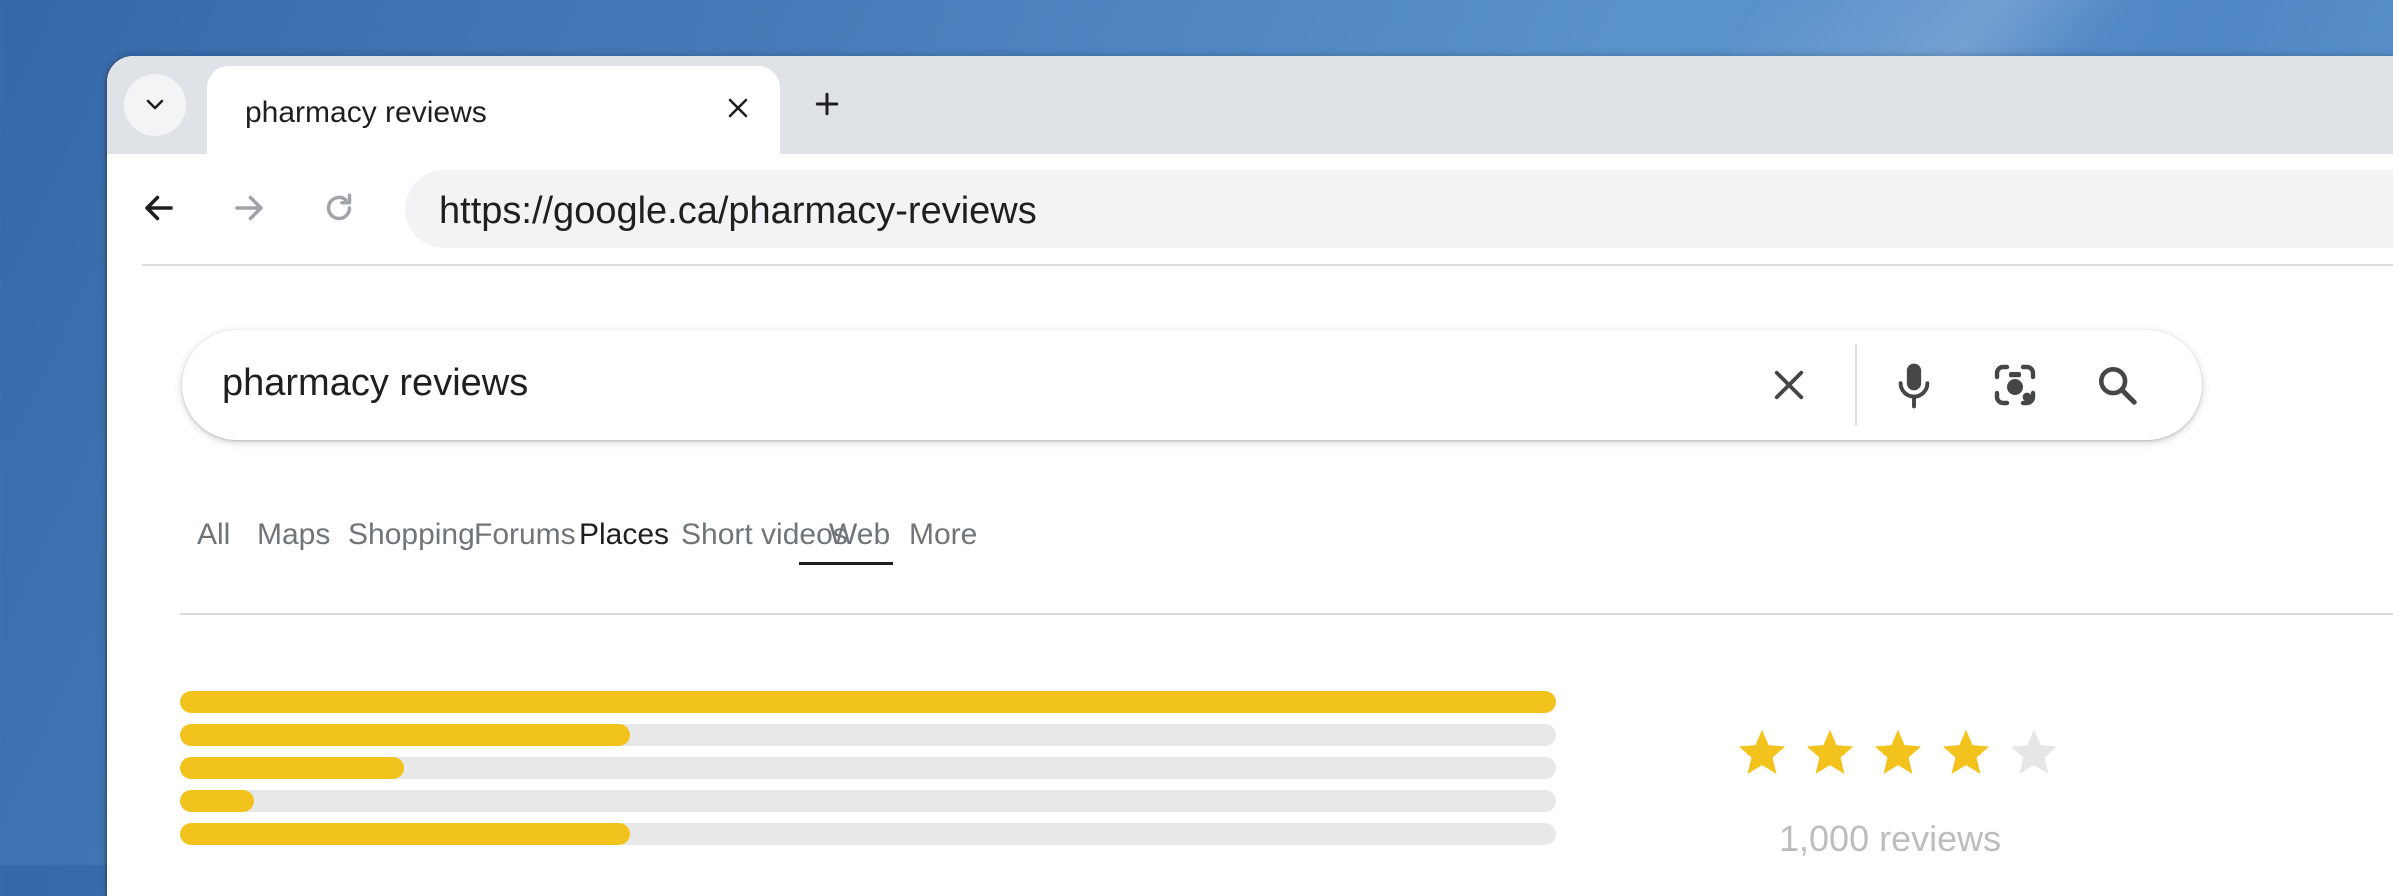 This screenshot has height=896, width=2393. What do you see at coordinates (293, 535) in the screenshot?
I see `tab-maps: Maps` at bounding box center [293, 535].